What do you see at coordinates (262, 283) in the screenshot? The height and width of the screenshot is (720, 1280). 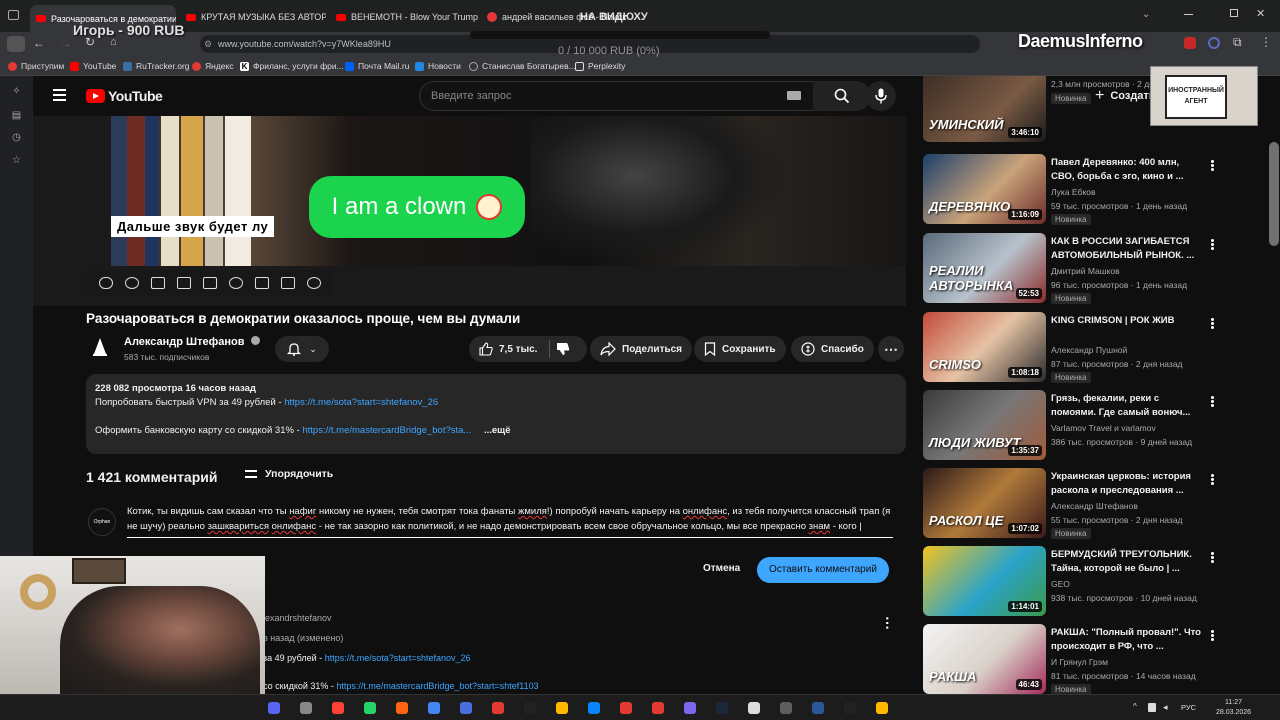 I see `frame-step-icon` at bounding box center [262, 283].